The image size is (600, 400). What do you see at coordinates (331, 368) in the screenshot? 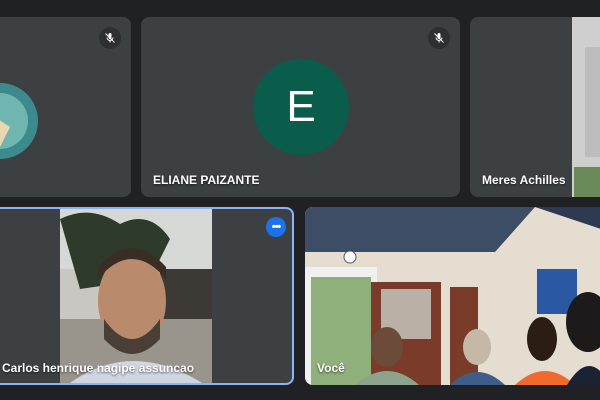
I see `participant-name: Você` at bounding box center [331, 368].